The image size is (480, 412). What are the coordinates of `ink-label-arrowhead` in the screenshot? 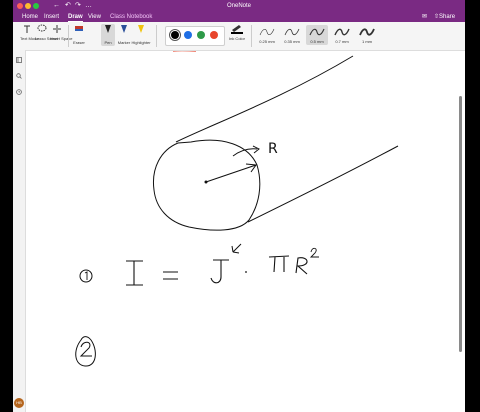 It's located at (256, 149).